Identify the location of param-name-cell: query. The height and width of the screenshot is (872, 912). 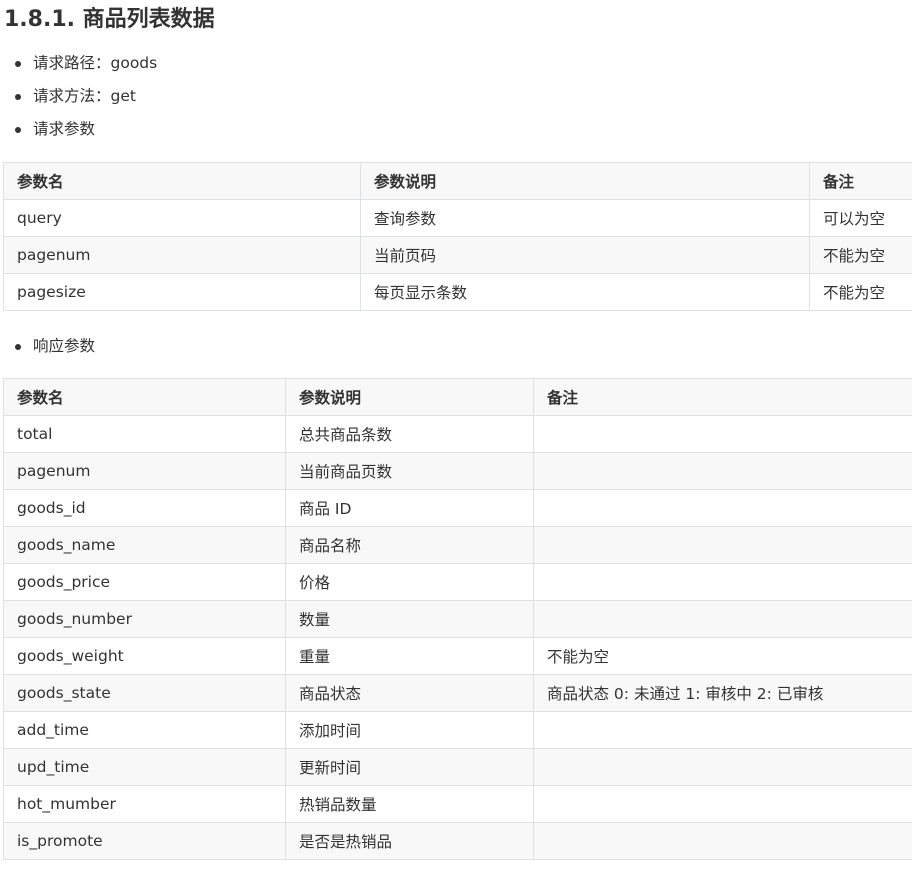
(182, 218).